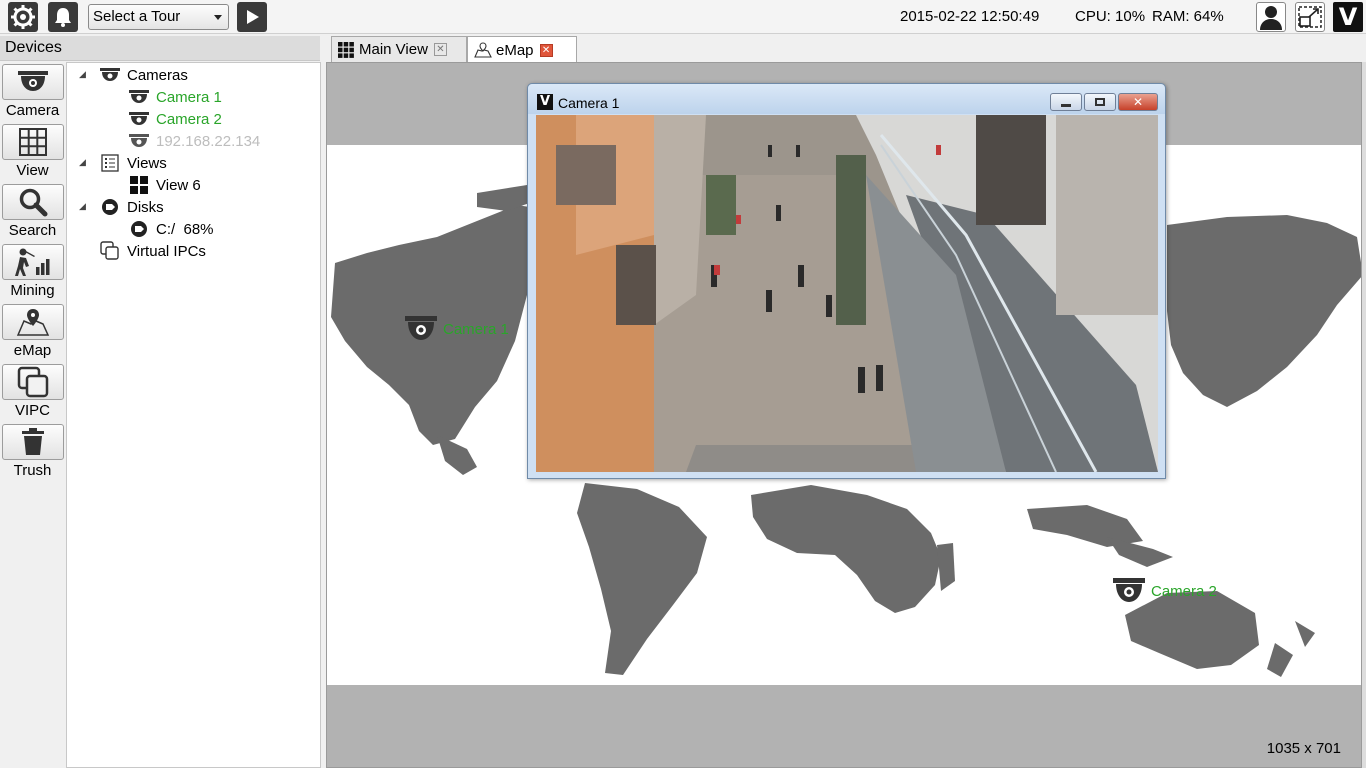 This screenshot has width=1366, height=768. What do you see at coordinates (63, 17) in the screenshot?
I see `alarm-bell-icon` at bounding box center [63, 17].